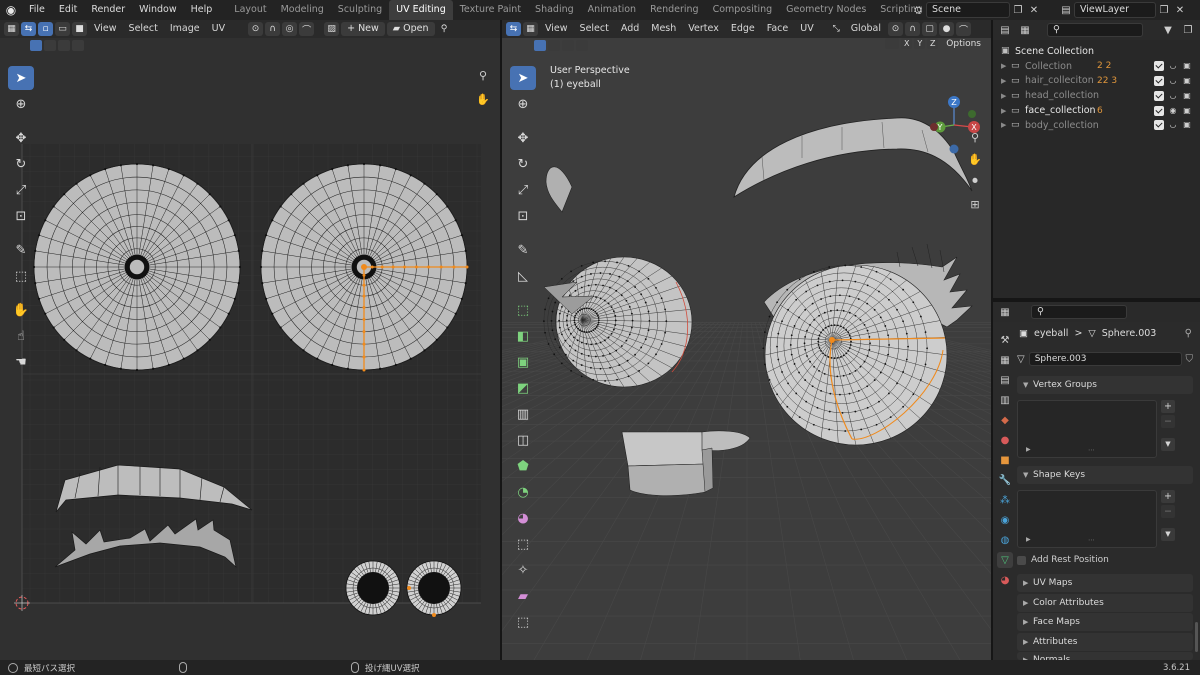 This screenshot has width=1200, height=675. I want to click on vp-select-invert-icon, so click(582, 45).